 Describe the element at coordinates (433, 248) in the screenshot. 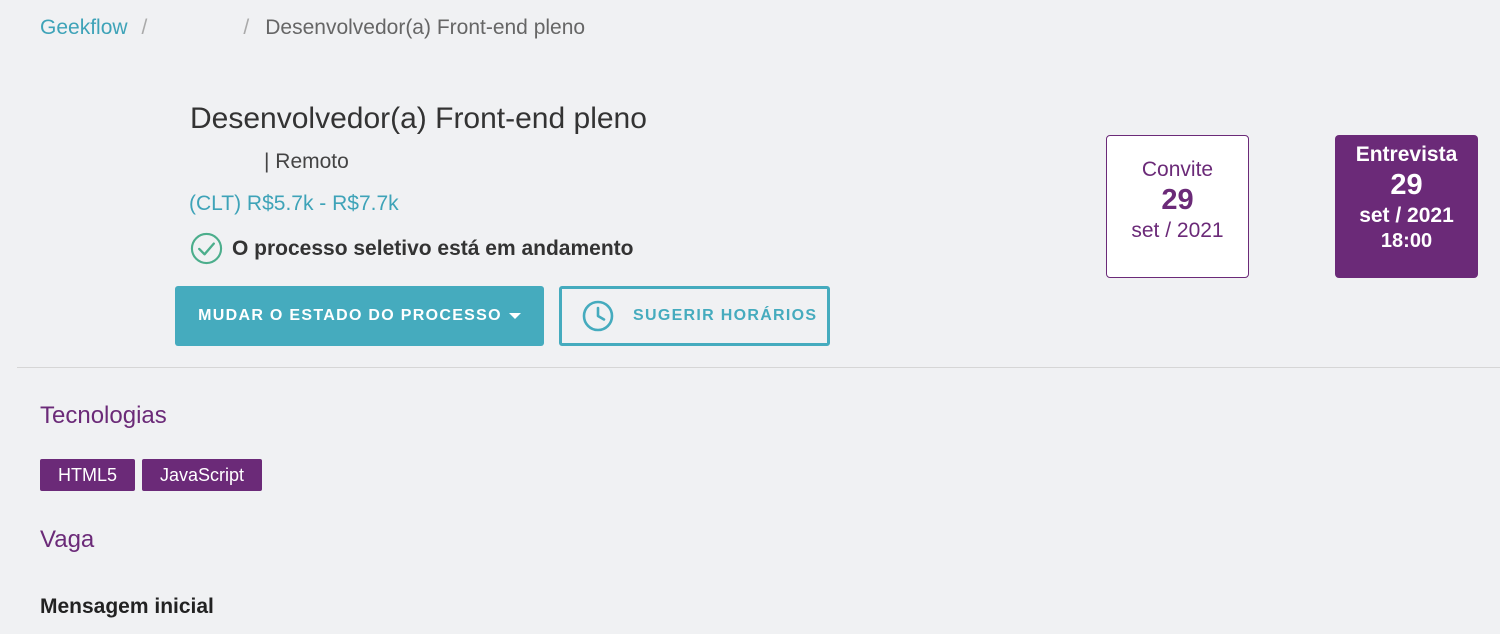

I see `process-status-text: O processo seletivo está em andamento` at that location.